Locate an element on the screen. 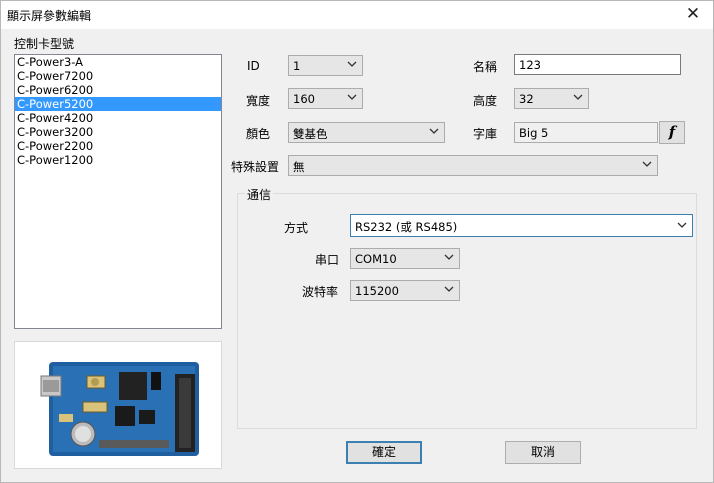 Image resolution: width=714 pixels, height=483 pixels. id-label: ID is located at coordinates (253, 66).